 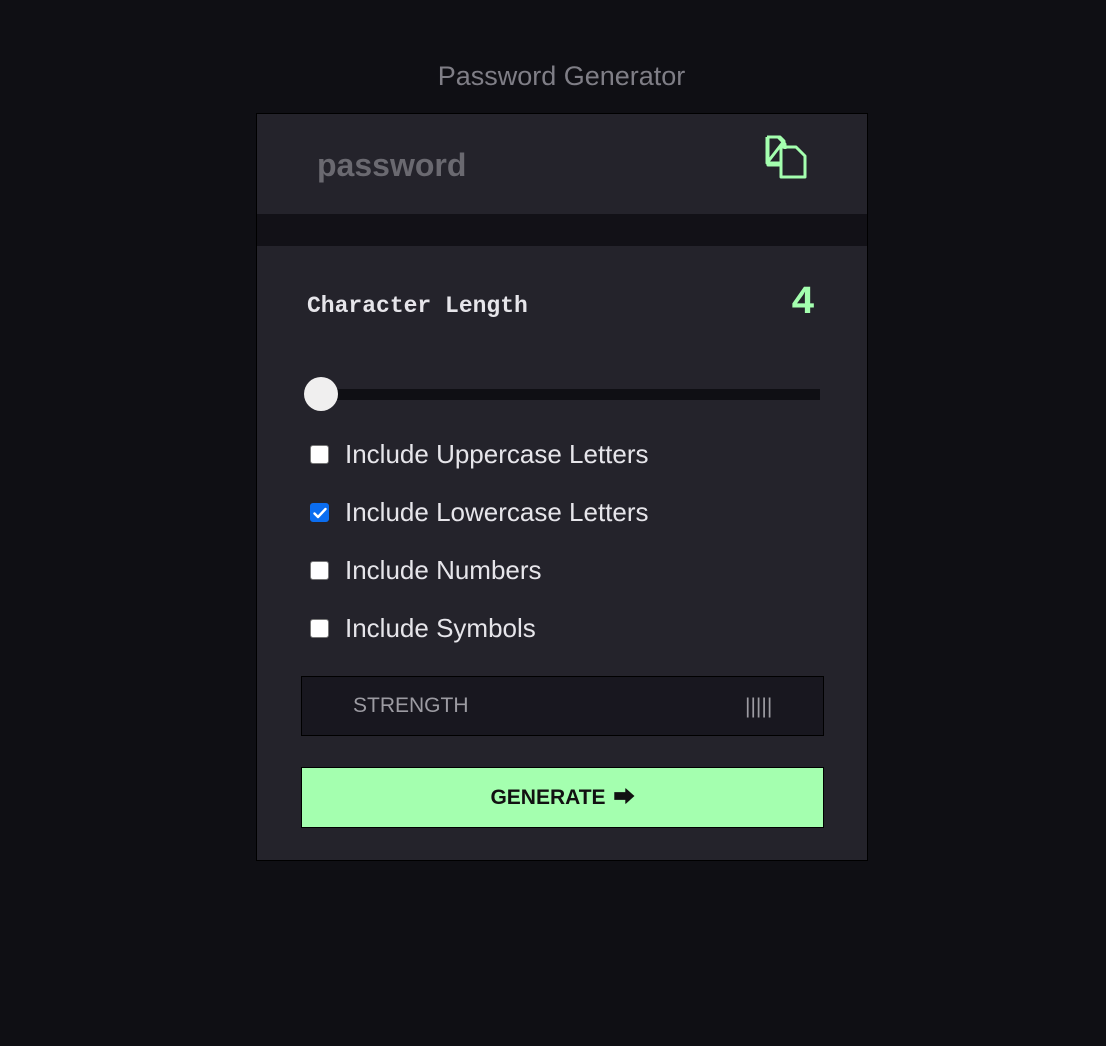 I want to click on copy-button, so click(x=787, y=157).